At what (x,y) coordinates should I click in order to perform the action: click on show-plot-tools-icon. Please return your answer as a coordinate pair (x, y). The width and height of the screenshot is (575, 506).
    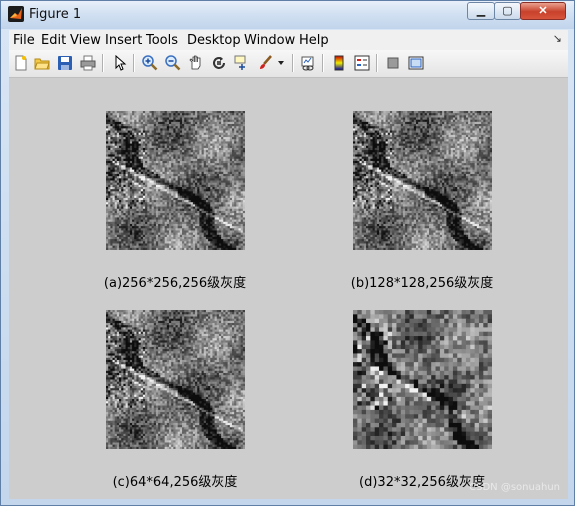
    Looking at the image, I should click on (416, 63).